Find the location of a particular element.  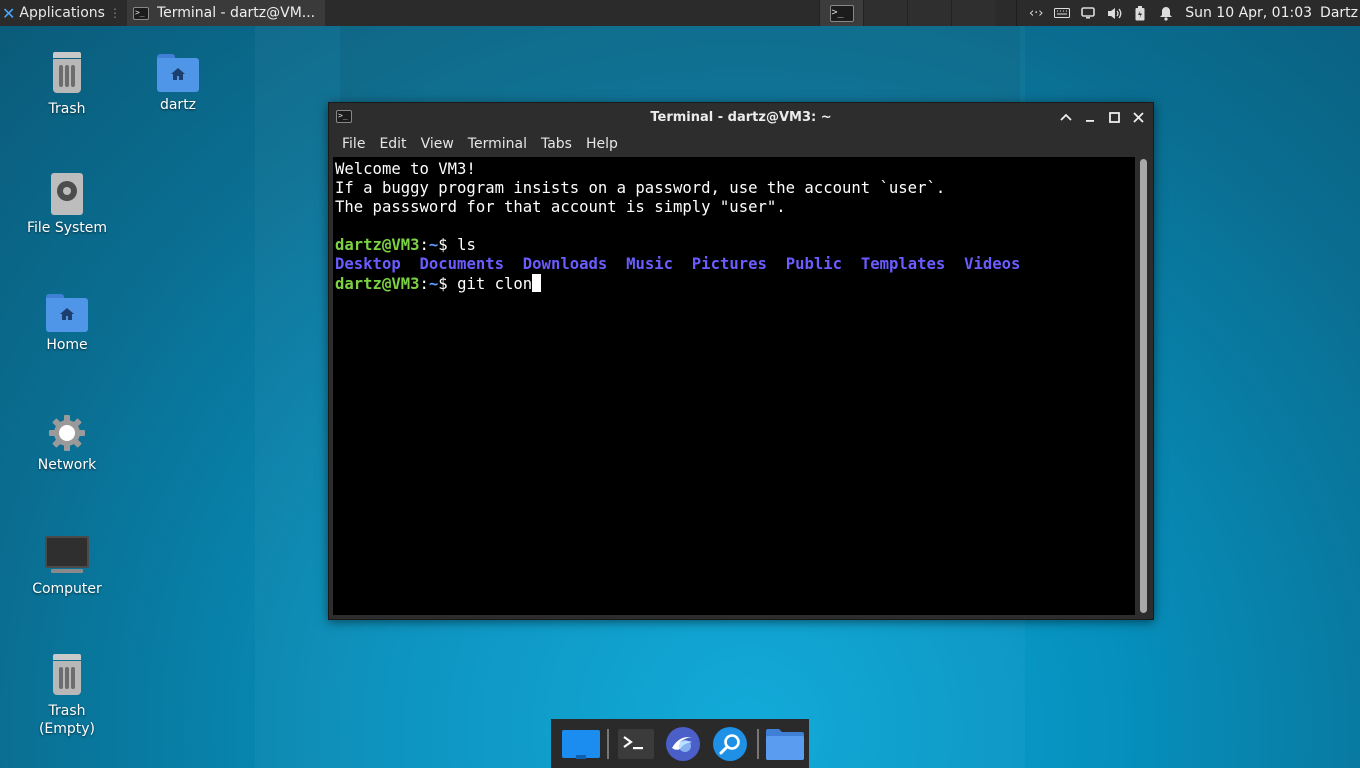

desktop-icon-home: Home is located at coordinates (67, 324).